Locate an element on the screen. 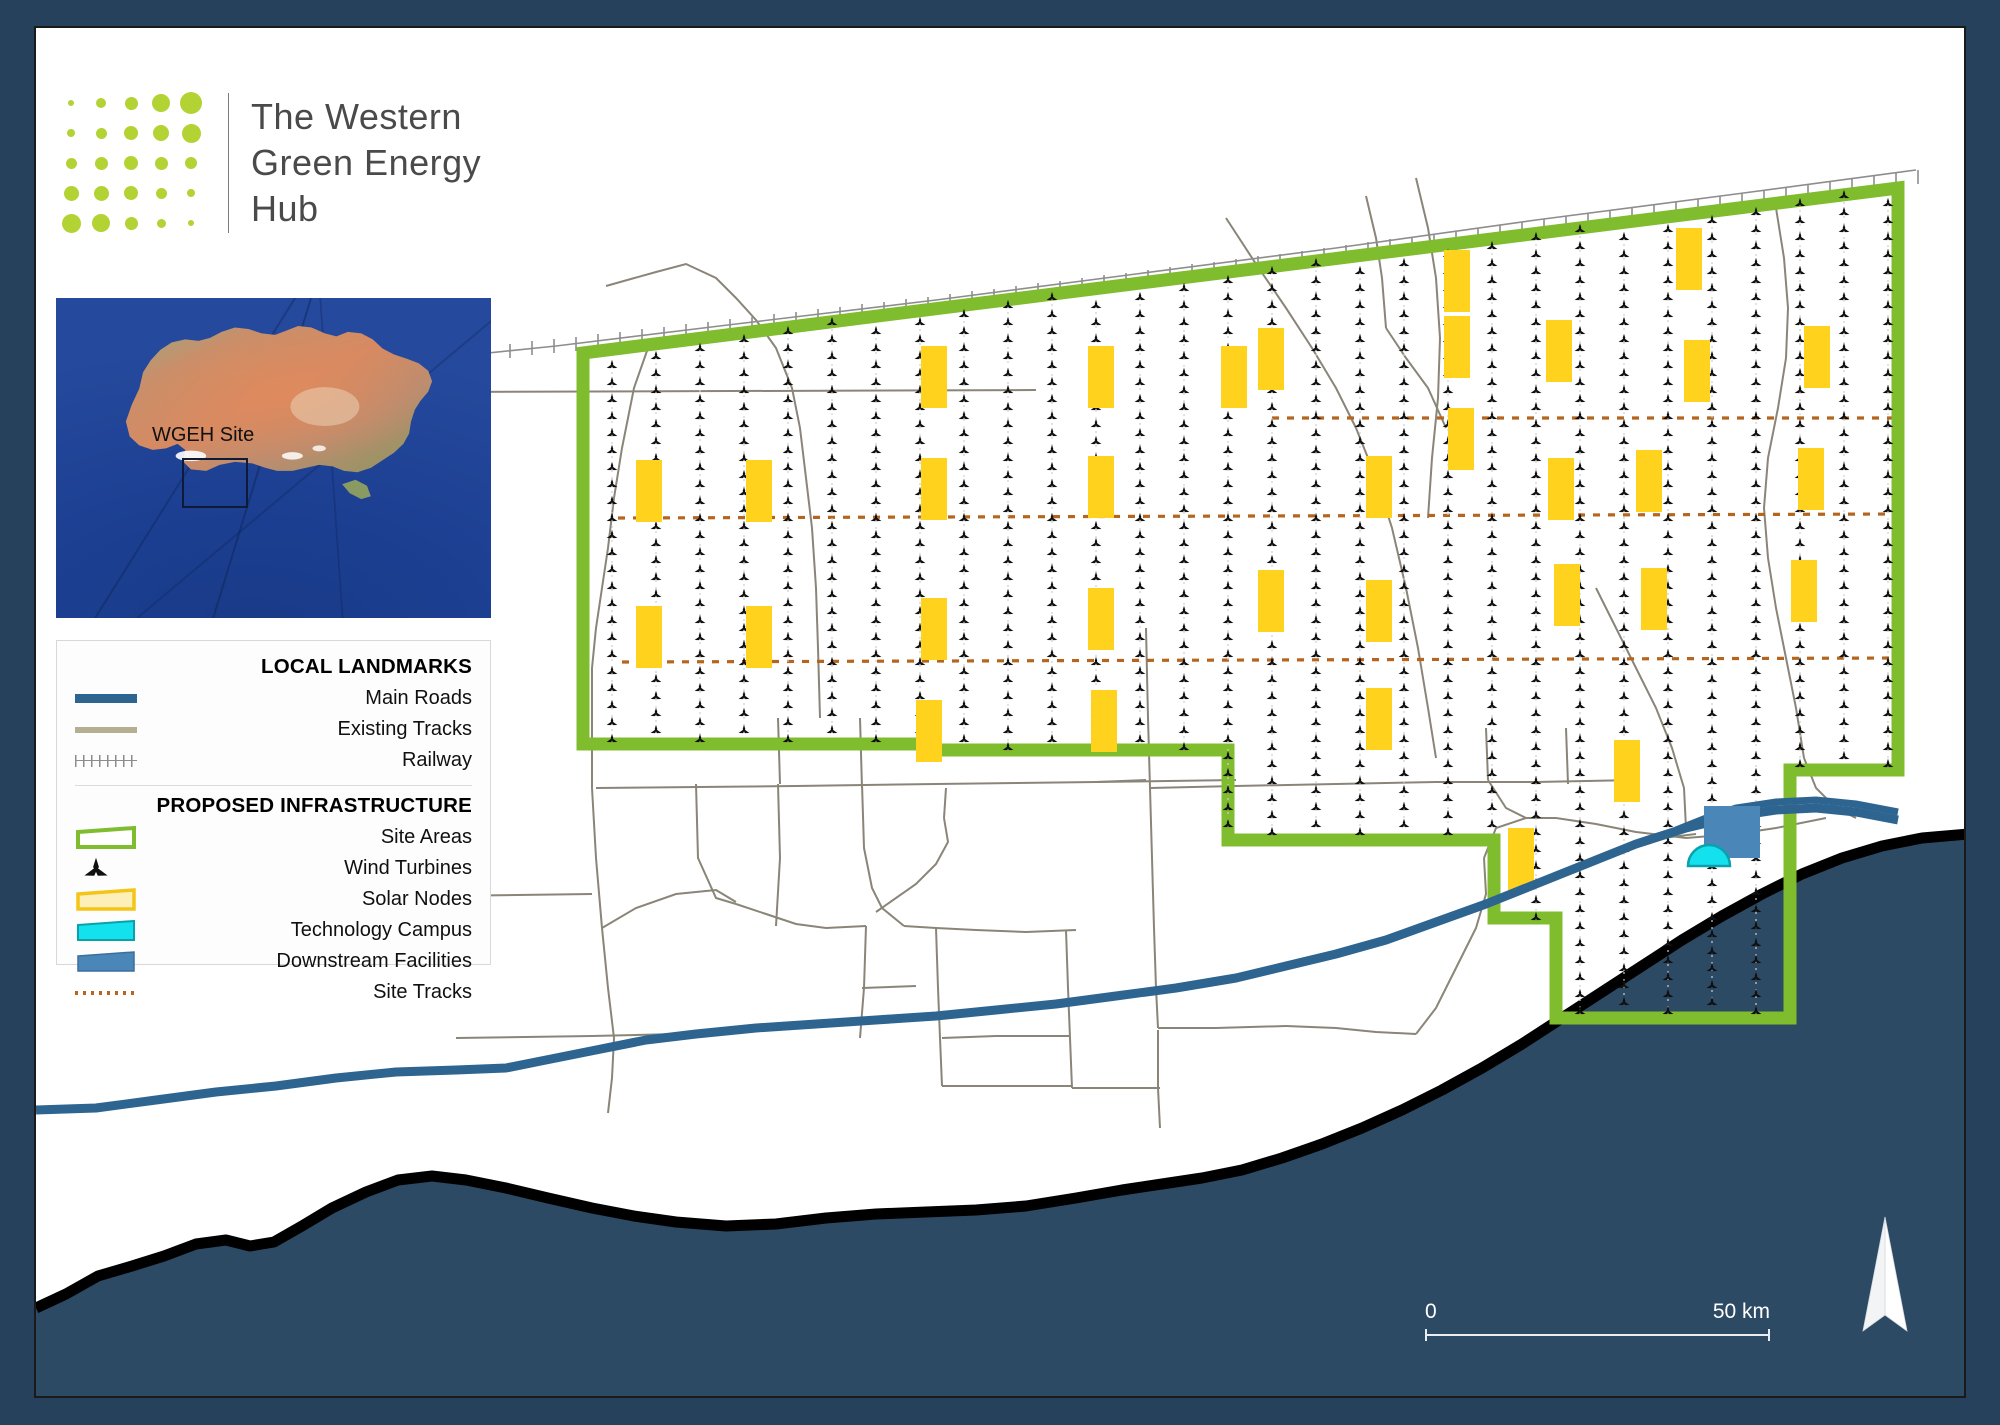 The image size is (2000, 1425). legend-item-wind-turbines: Wind Turbines is located at coordinates (273, 868).